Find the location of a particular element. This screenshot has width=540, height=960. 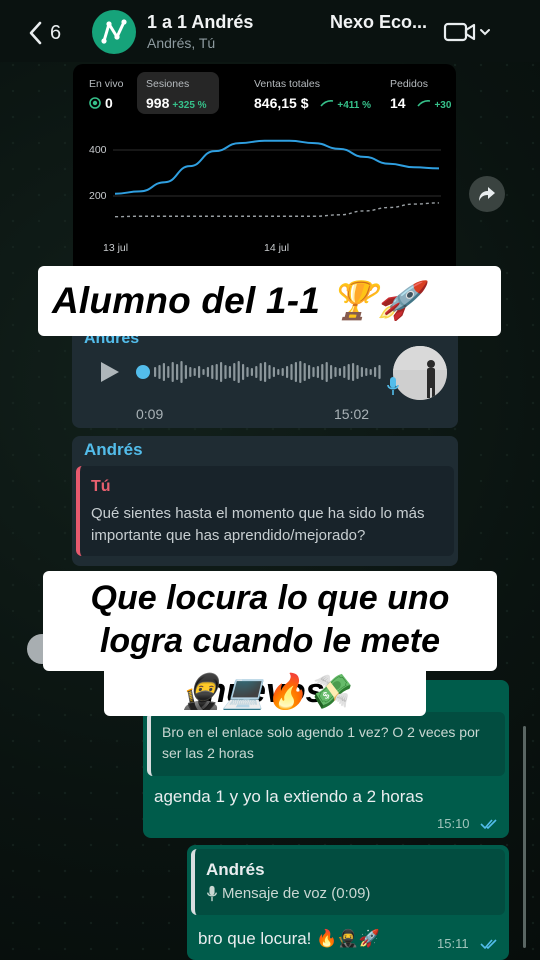

playhead-dot is located at coordinates (143, 372).